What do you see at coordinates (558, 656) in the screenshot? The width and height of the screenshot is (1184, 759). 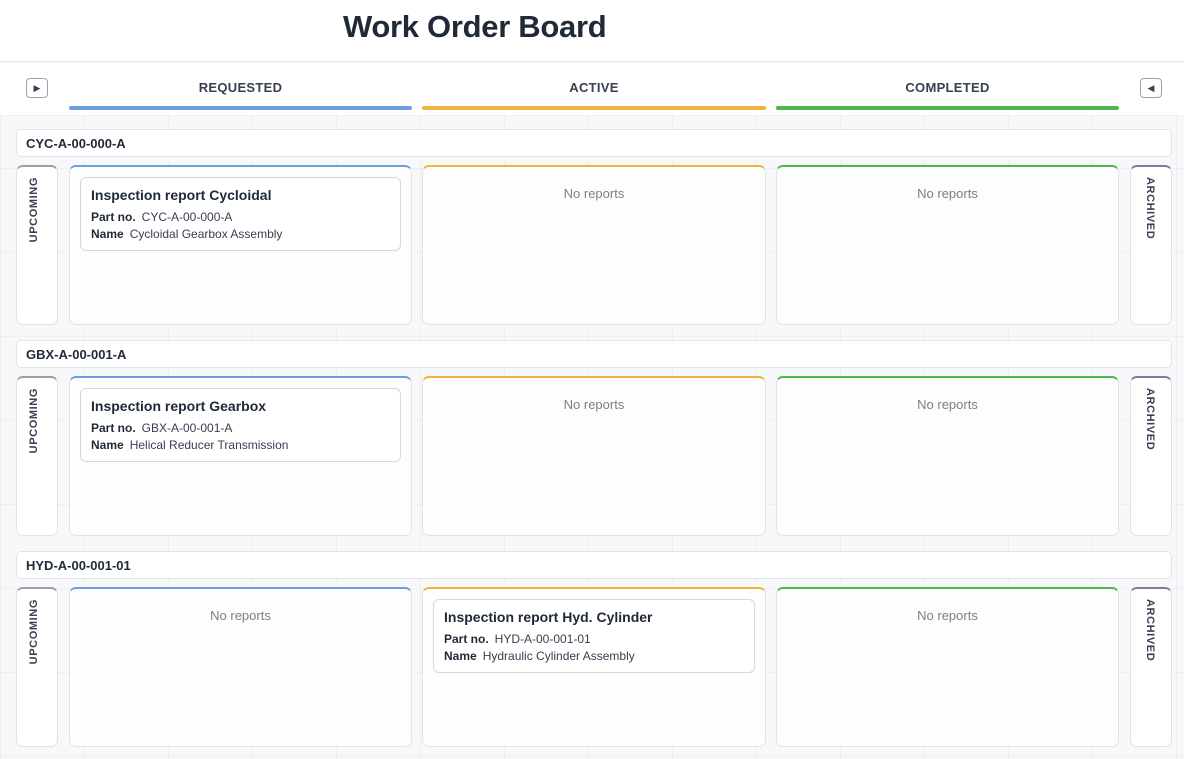 I see `name-value: Hydraulic Cylinder Assembly` at bounding box center [558, 656].